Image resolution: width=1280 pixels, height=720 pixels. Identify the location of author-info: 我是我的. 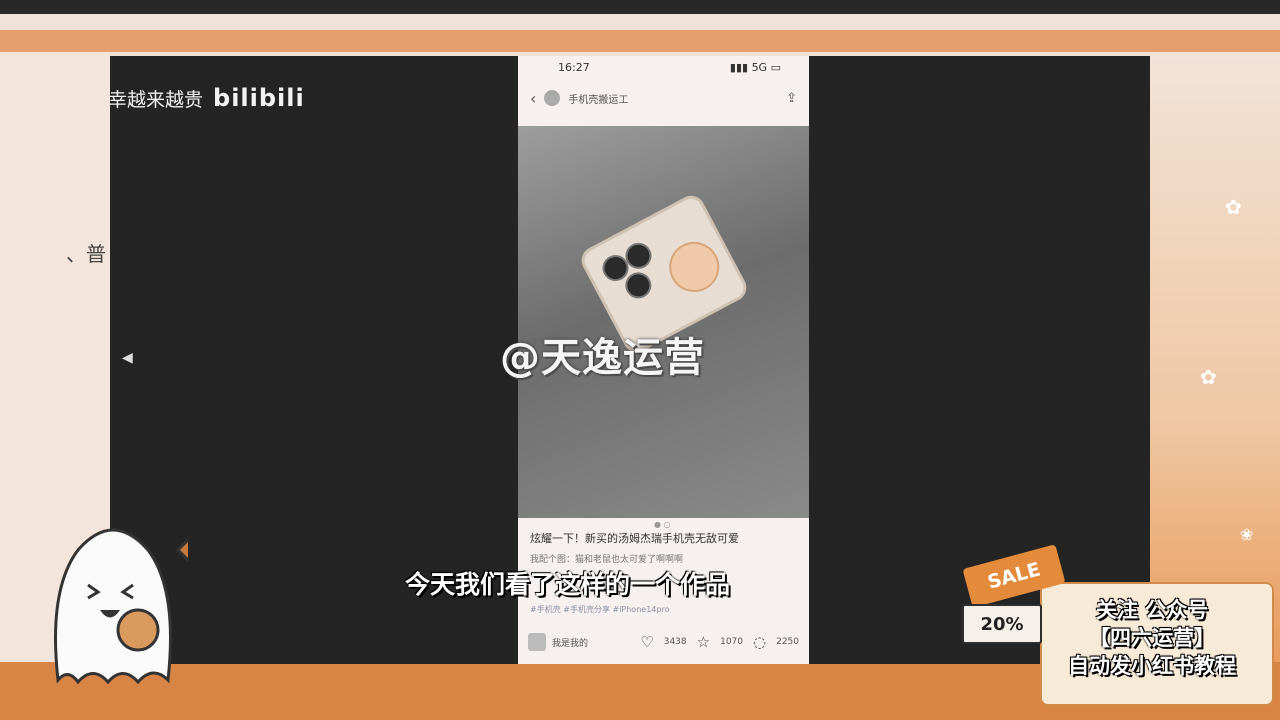
(579, 642).